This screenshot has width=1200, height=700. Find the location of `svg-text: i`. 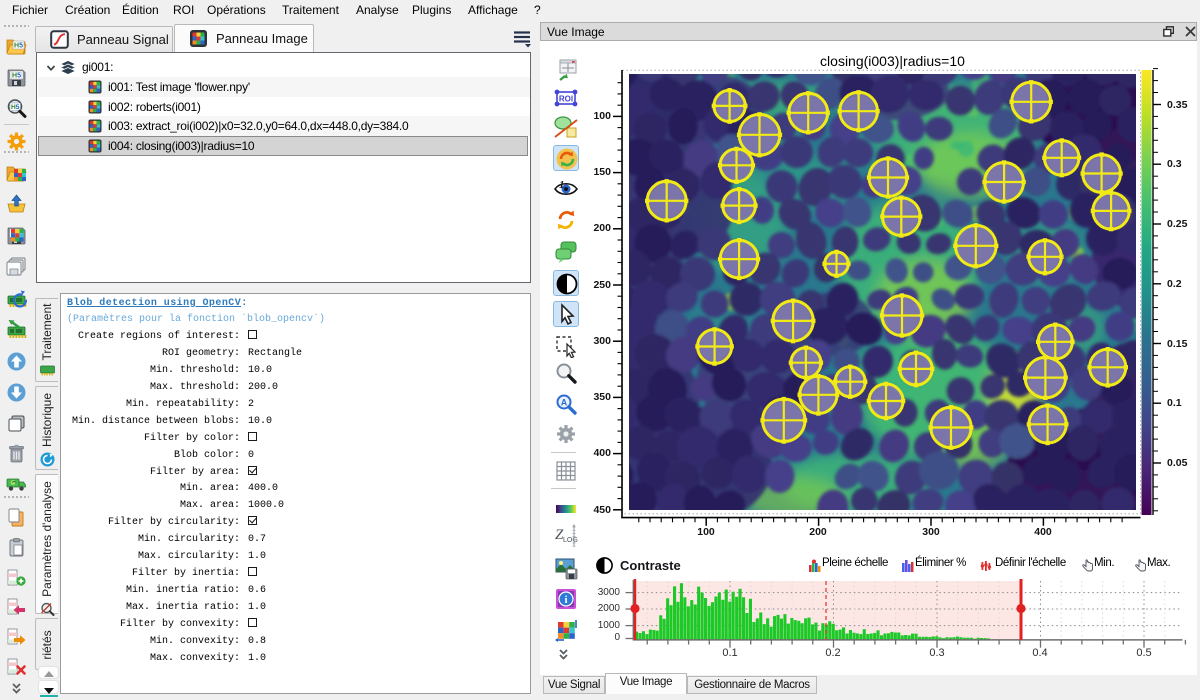

svg-text: i is located at coordinates (565, 600).